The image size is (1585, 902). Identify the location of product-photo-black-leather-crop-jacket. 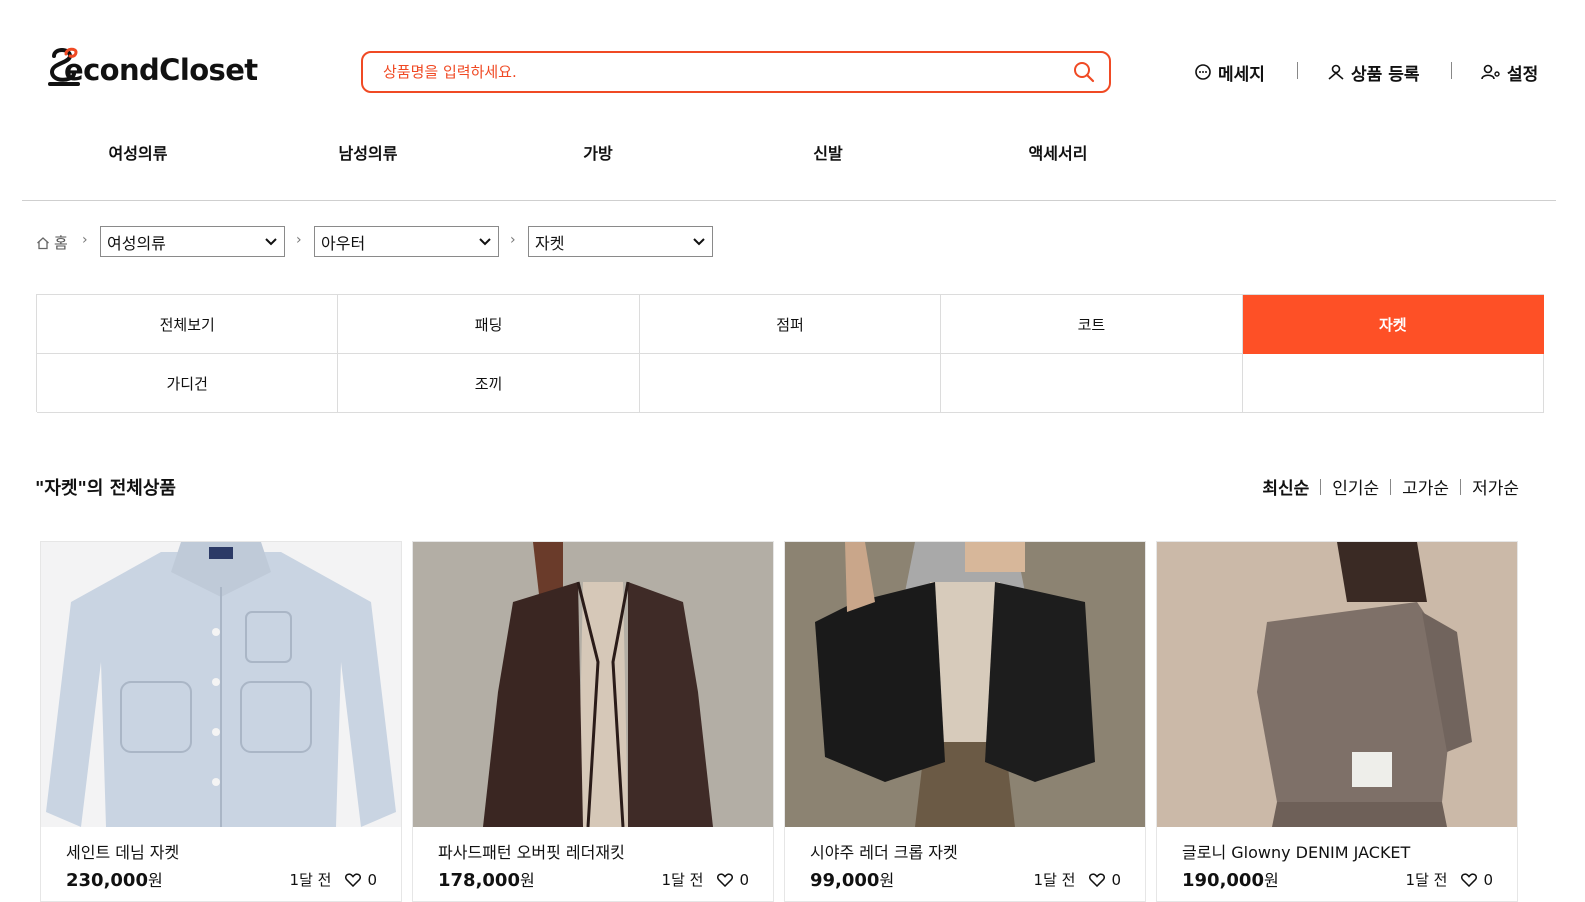
(965, 684).